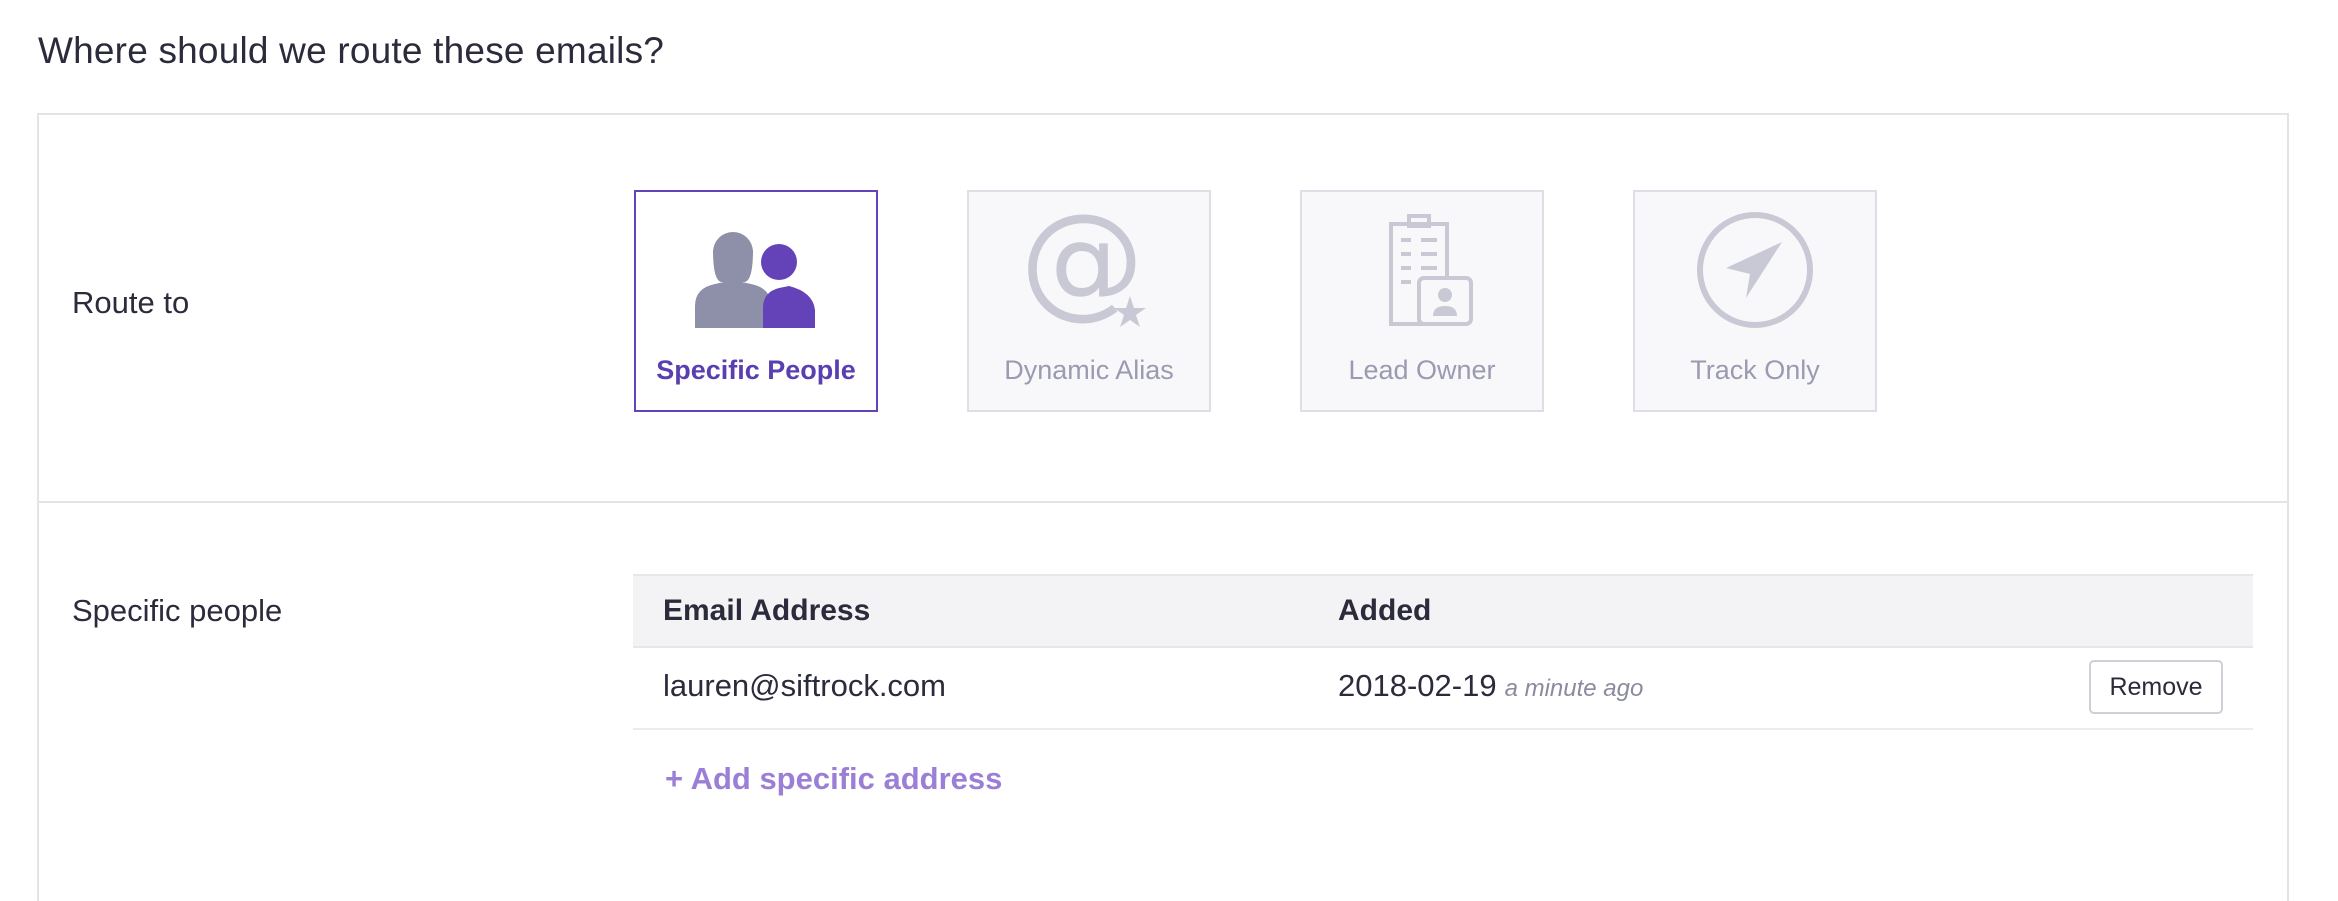  I want to click on people-icon, so click(755, 280).